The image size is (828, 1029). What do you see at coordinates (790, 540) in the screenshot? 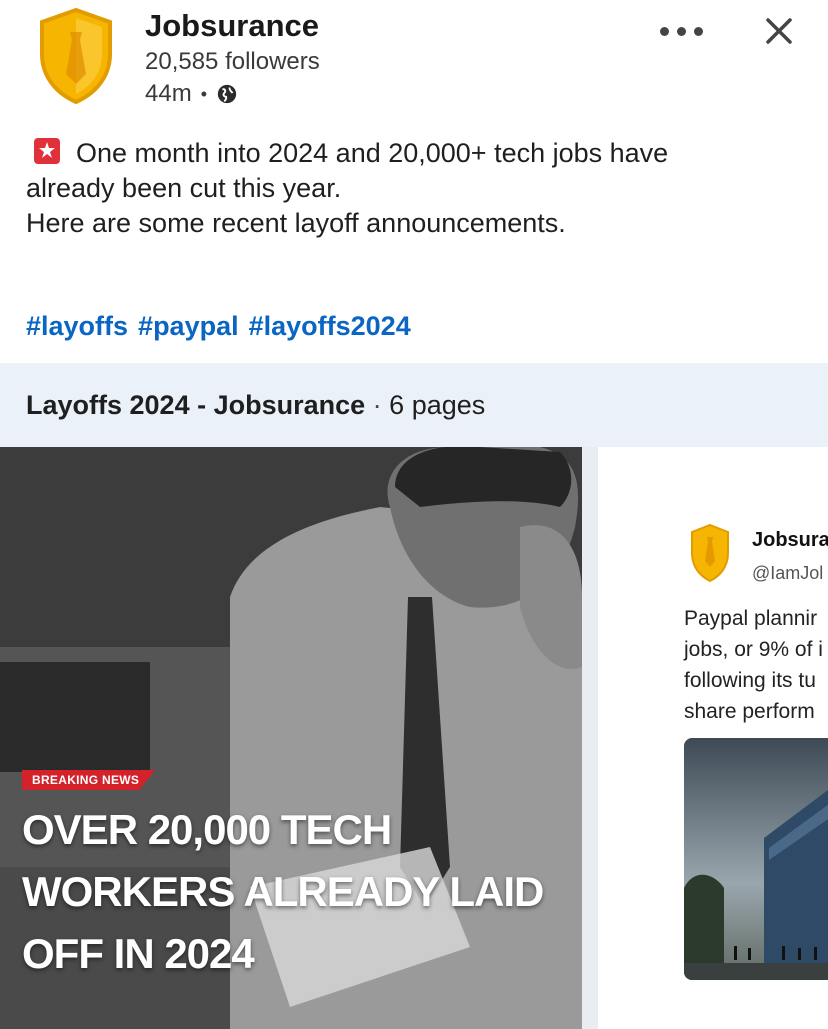
I see `tweet-author-name: Jobsura` at bounding box center [790, 540].